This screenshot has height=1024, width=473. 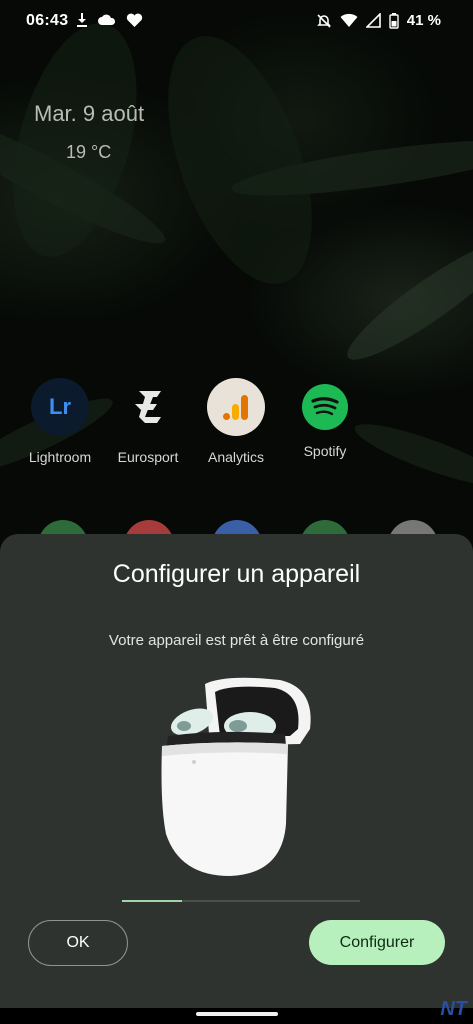 What do you see at coordinates (89, 114) in the screenshot?
I see `date-widget: Mar. 9 août` at bounding box center [89, 114].